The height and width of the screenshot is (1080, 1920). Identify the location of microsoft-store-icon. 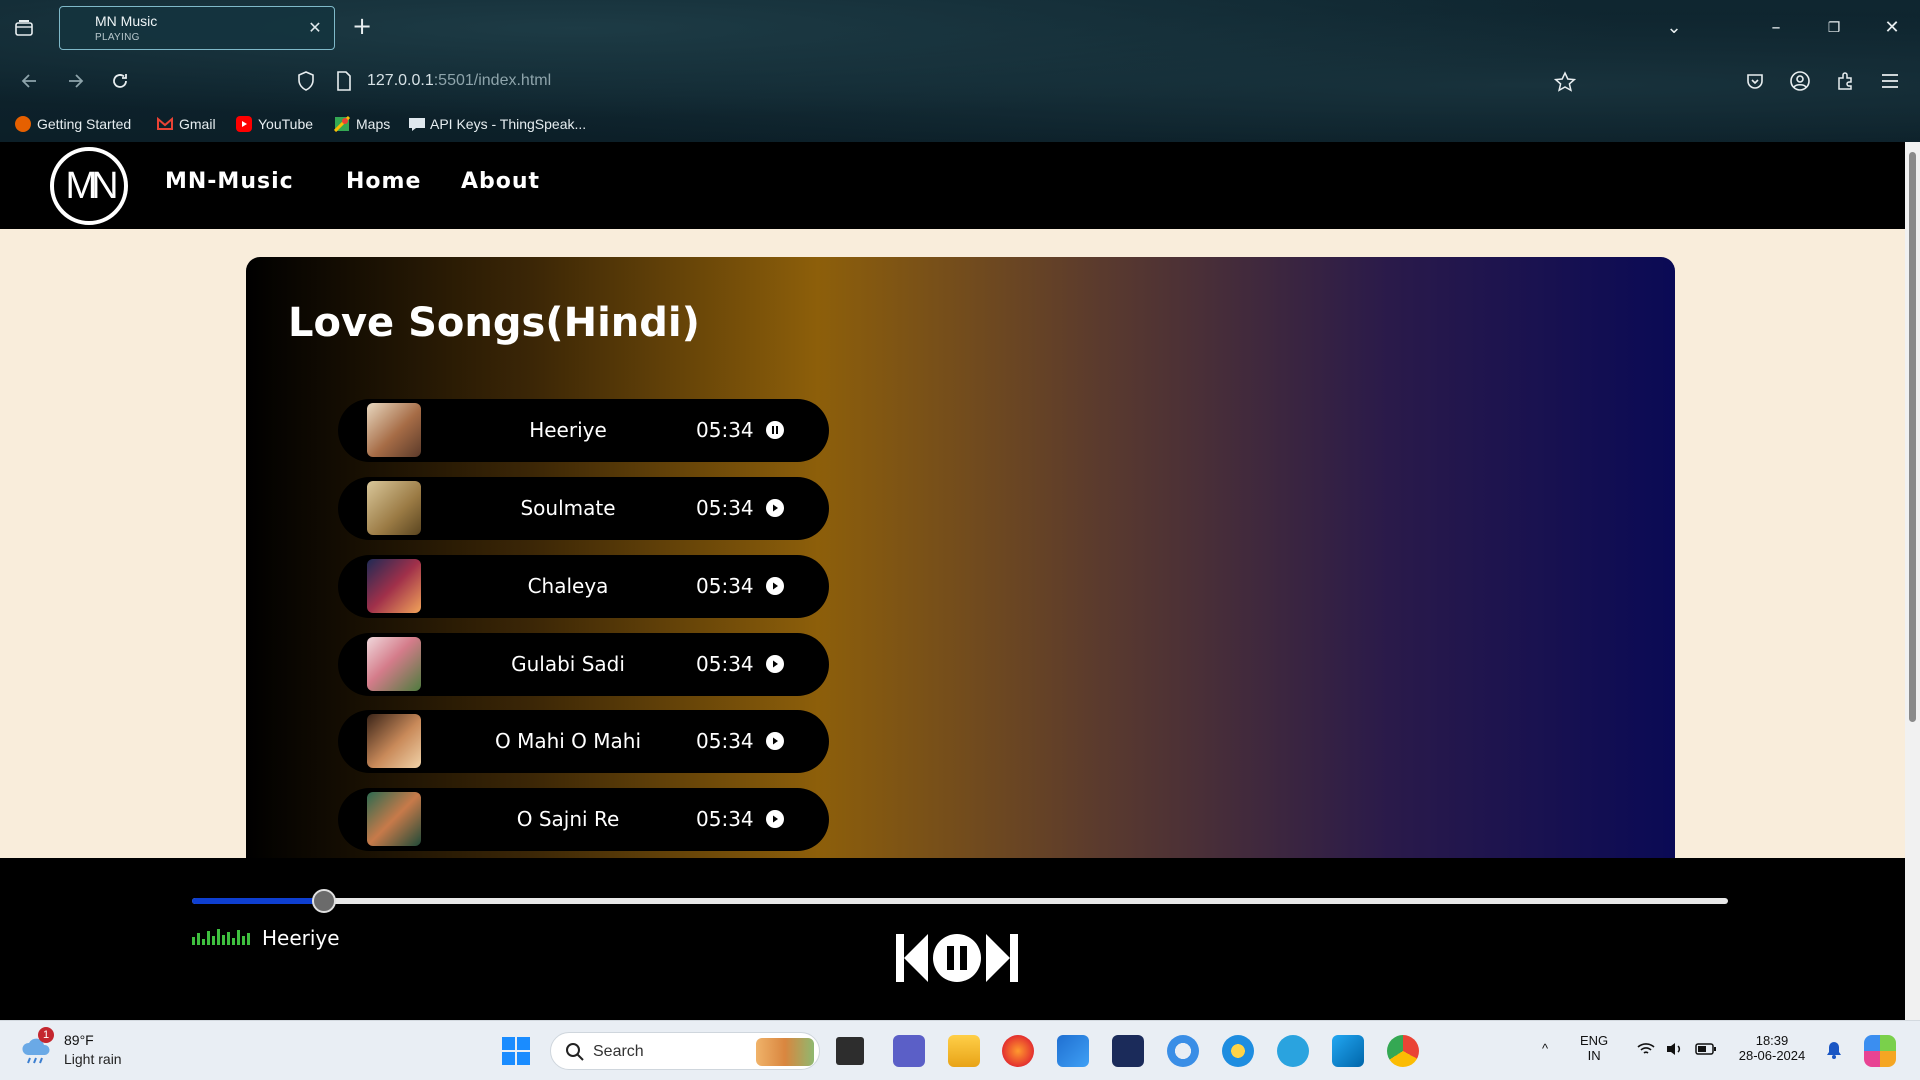
(1073, 1051).